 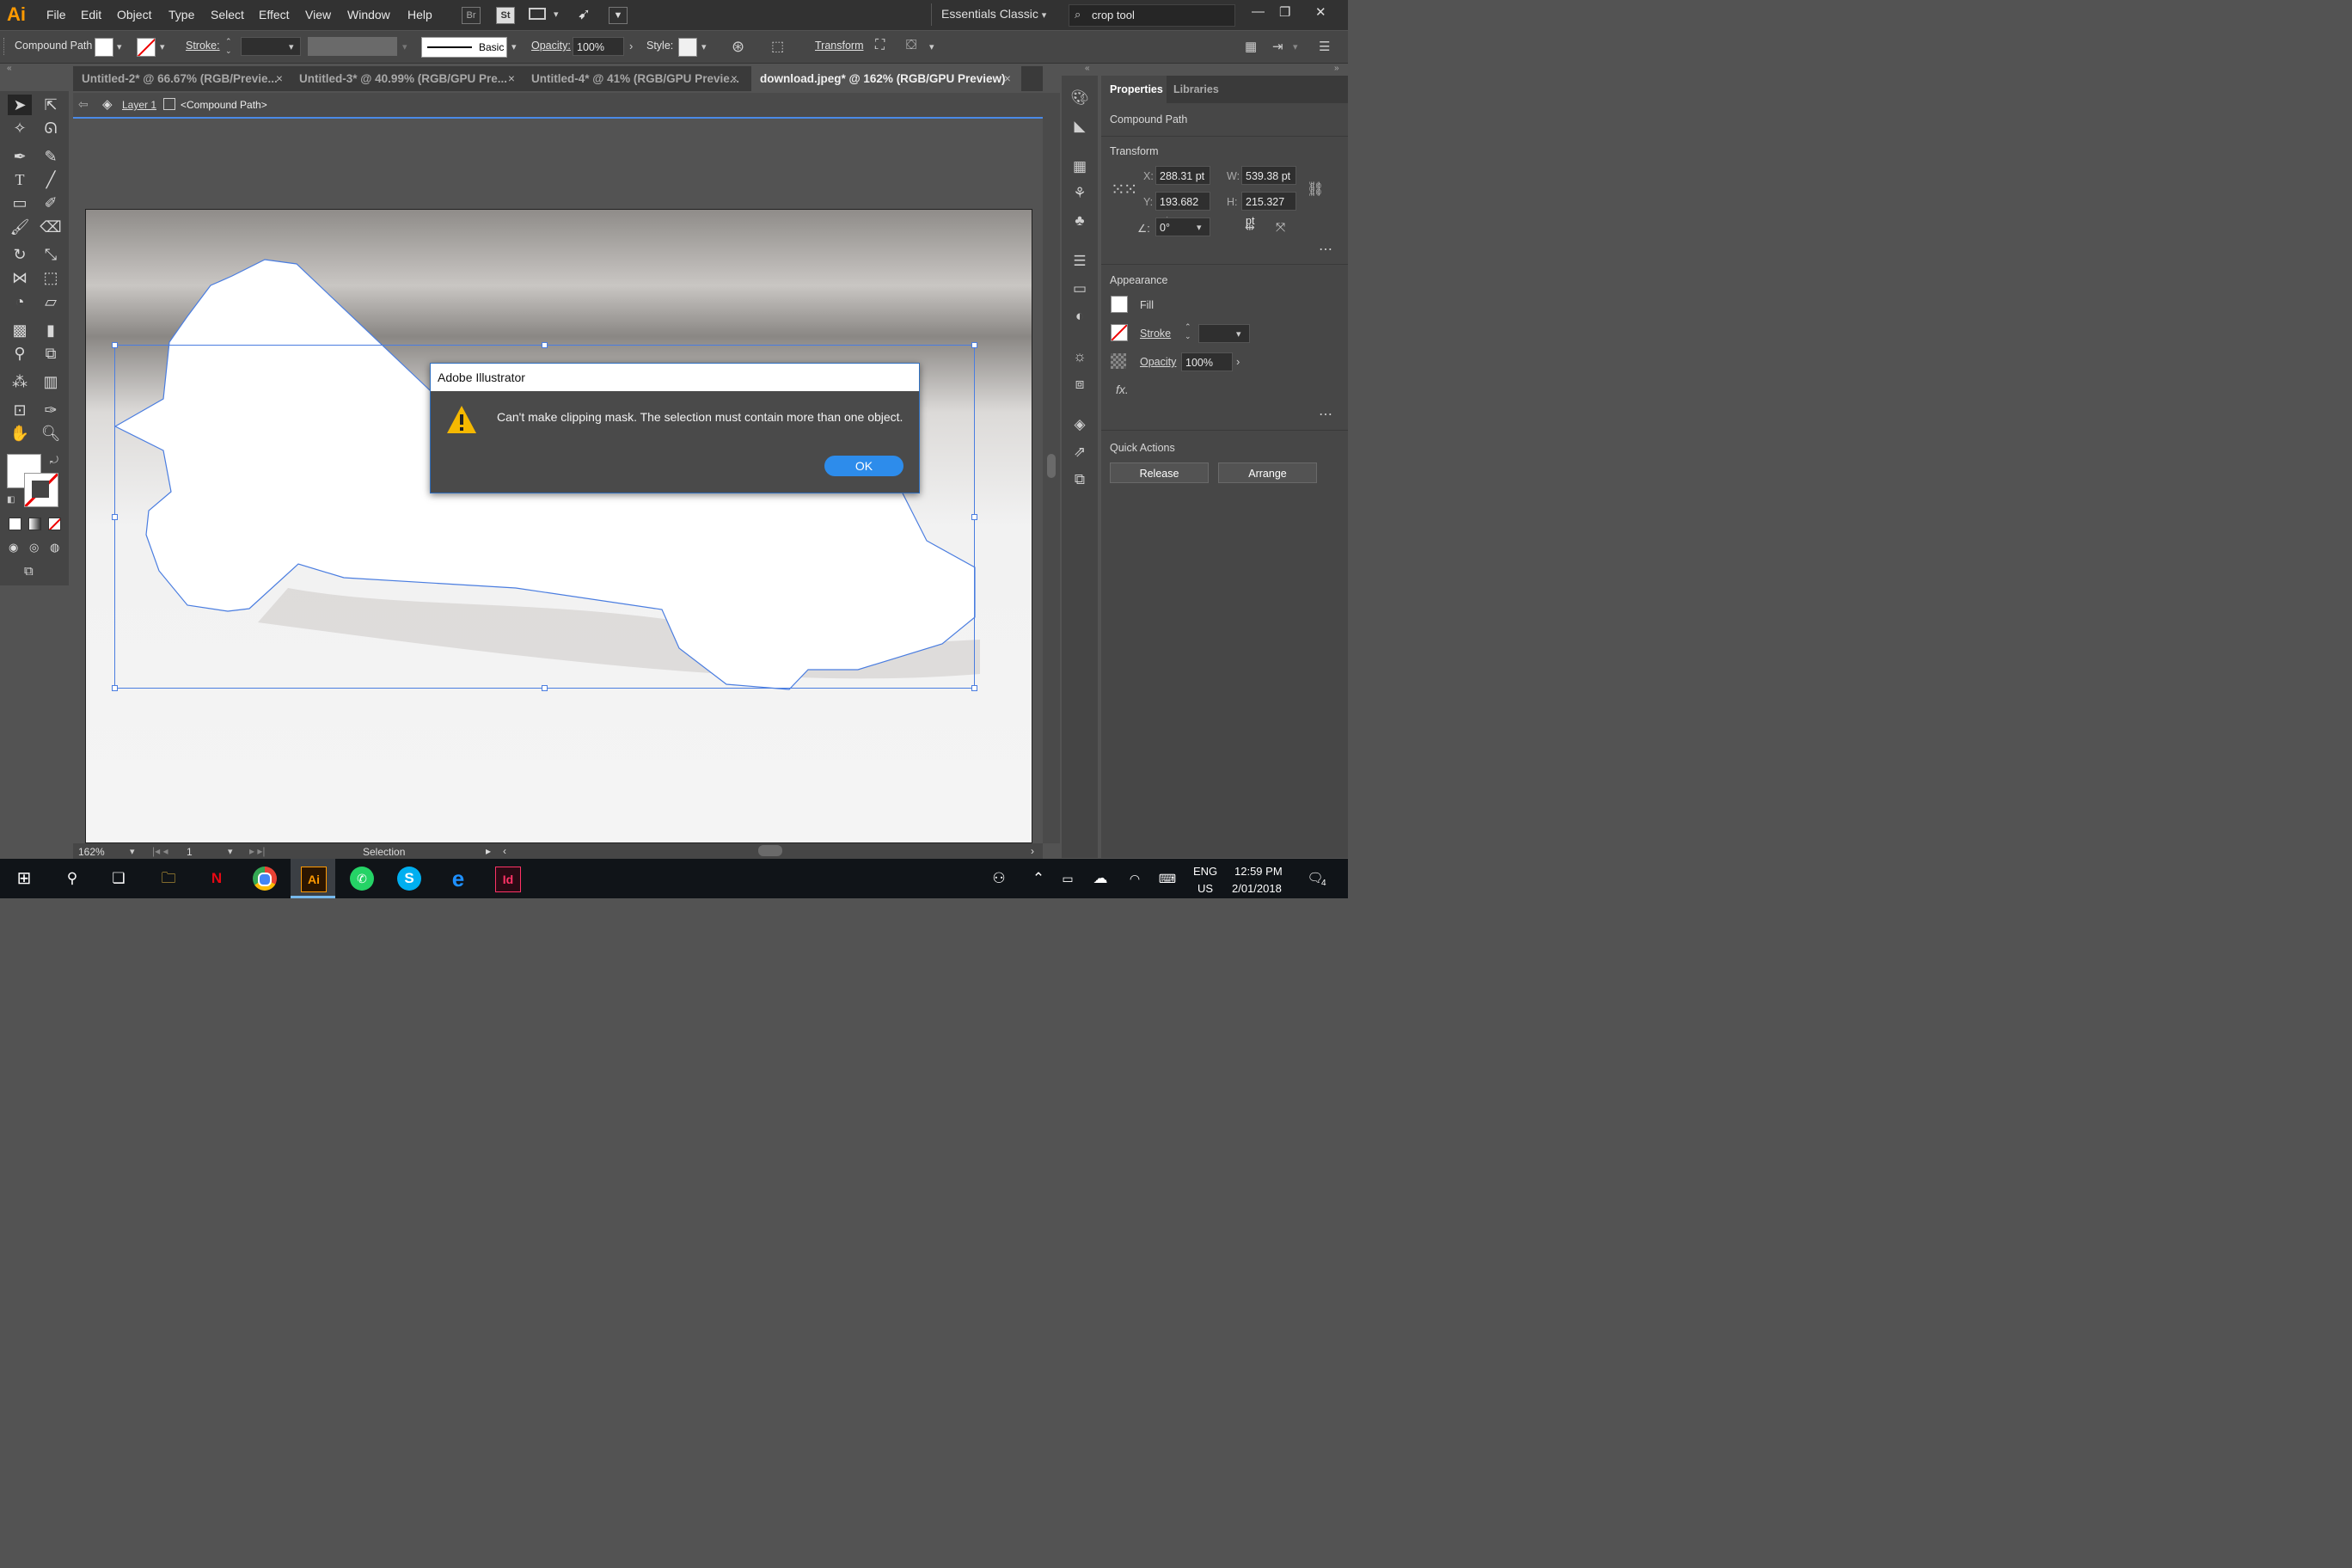 I want to click on reference-point-icon: ⁙⁙, so click(x=1124, y=189).